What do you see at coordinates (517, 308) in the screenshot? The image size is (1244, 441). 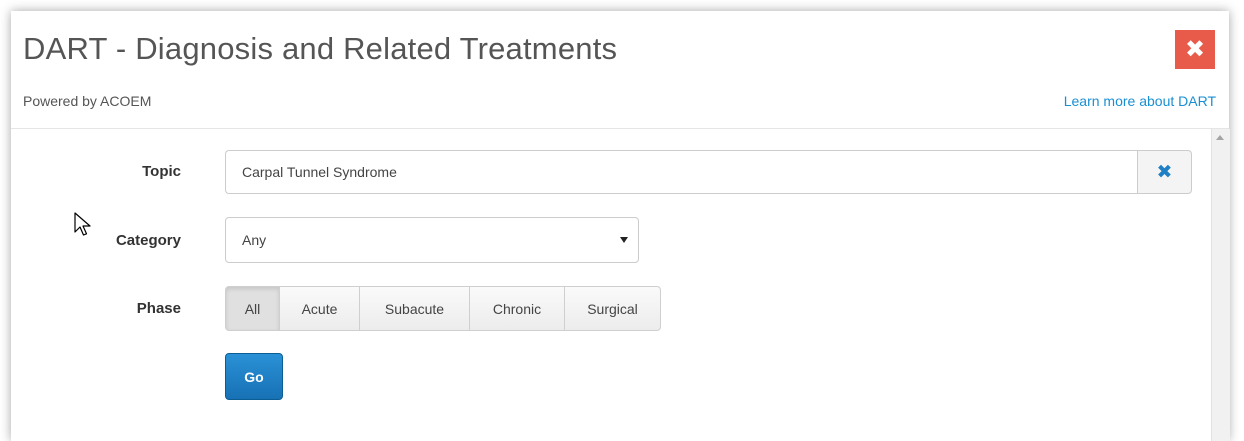 I see `phase-option-chronic: Chronic` at bounding box center [517, 308].